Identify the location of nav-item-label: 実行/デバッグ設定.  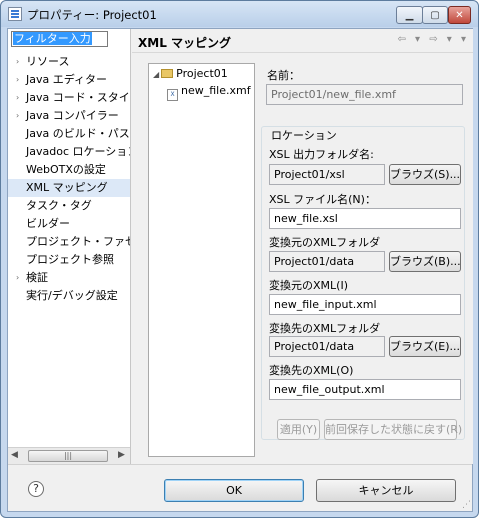
(72, 295).